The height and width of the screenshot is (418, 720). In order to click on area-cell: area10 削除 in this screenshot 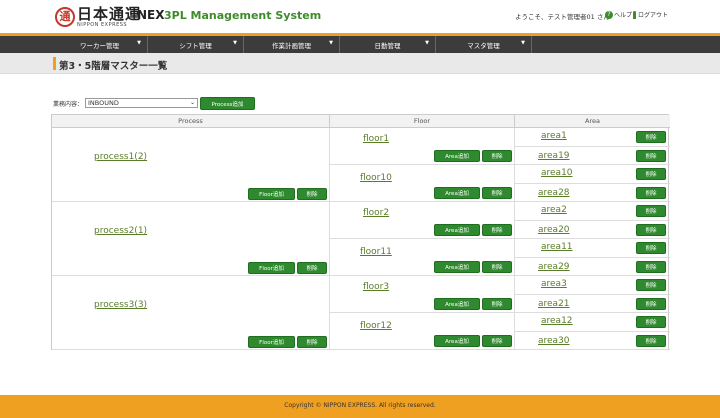, I will do `click(592, 174)`.